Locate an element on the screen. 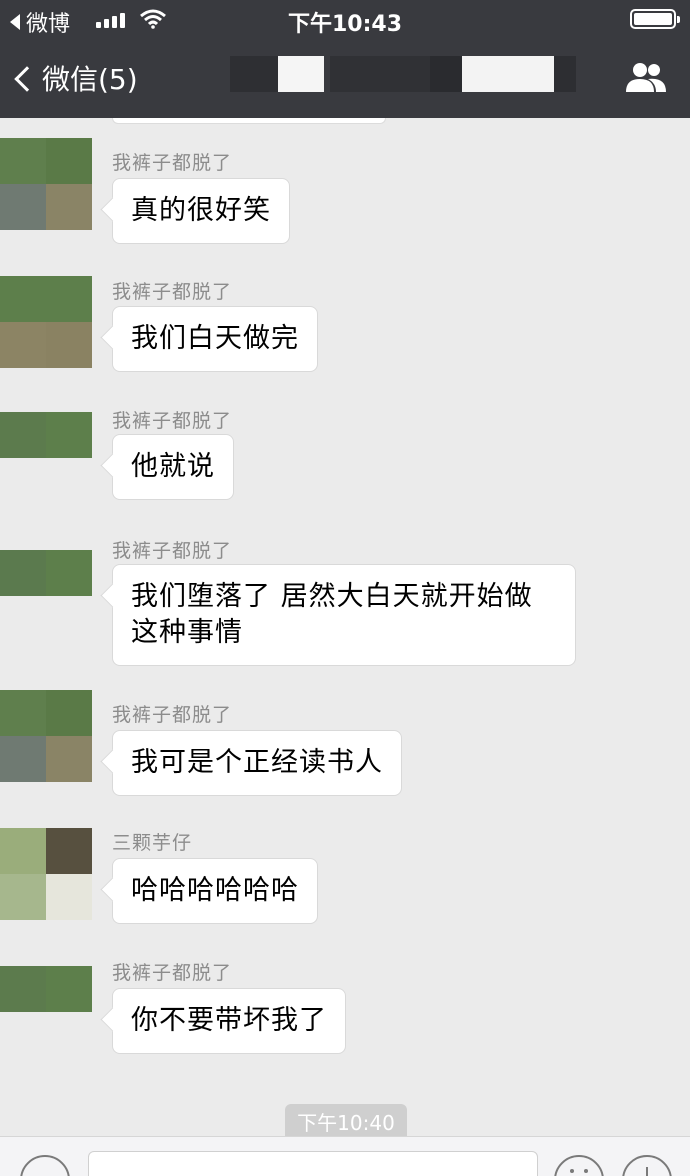  back-button: 微信(5) is located at coordinates (76, 78).